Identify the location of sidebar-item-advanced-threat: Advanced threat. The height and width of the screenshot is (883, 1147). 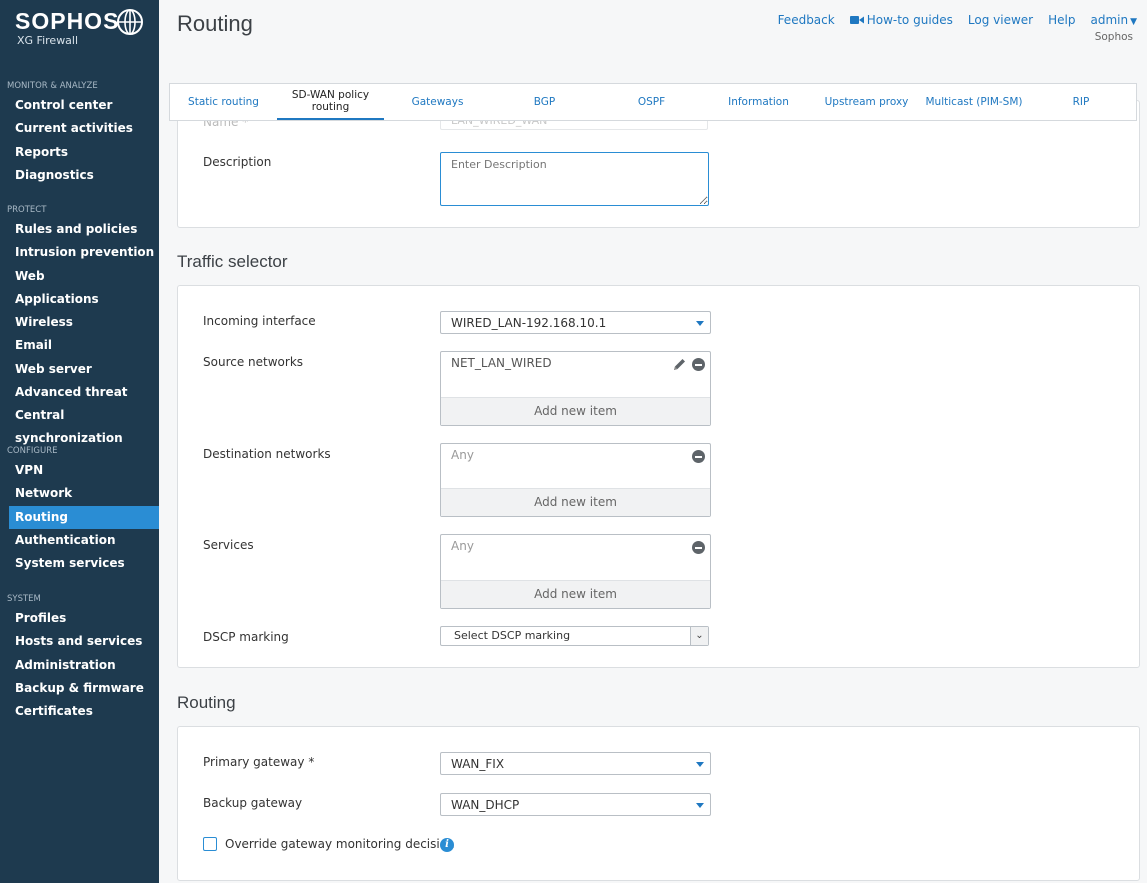
(79, 392).